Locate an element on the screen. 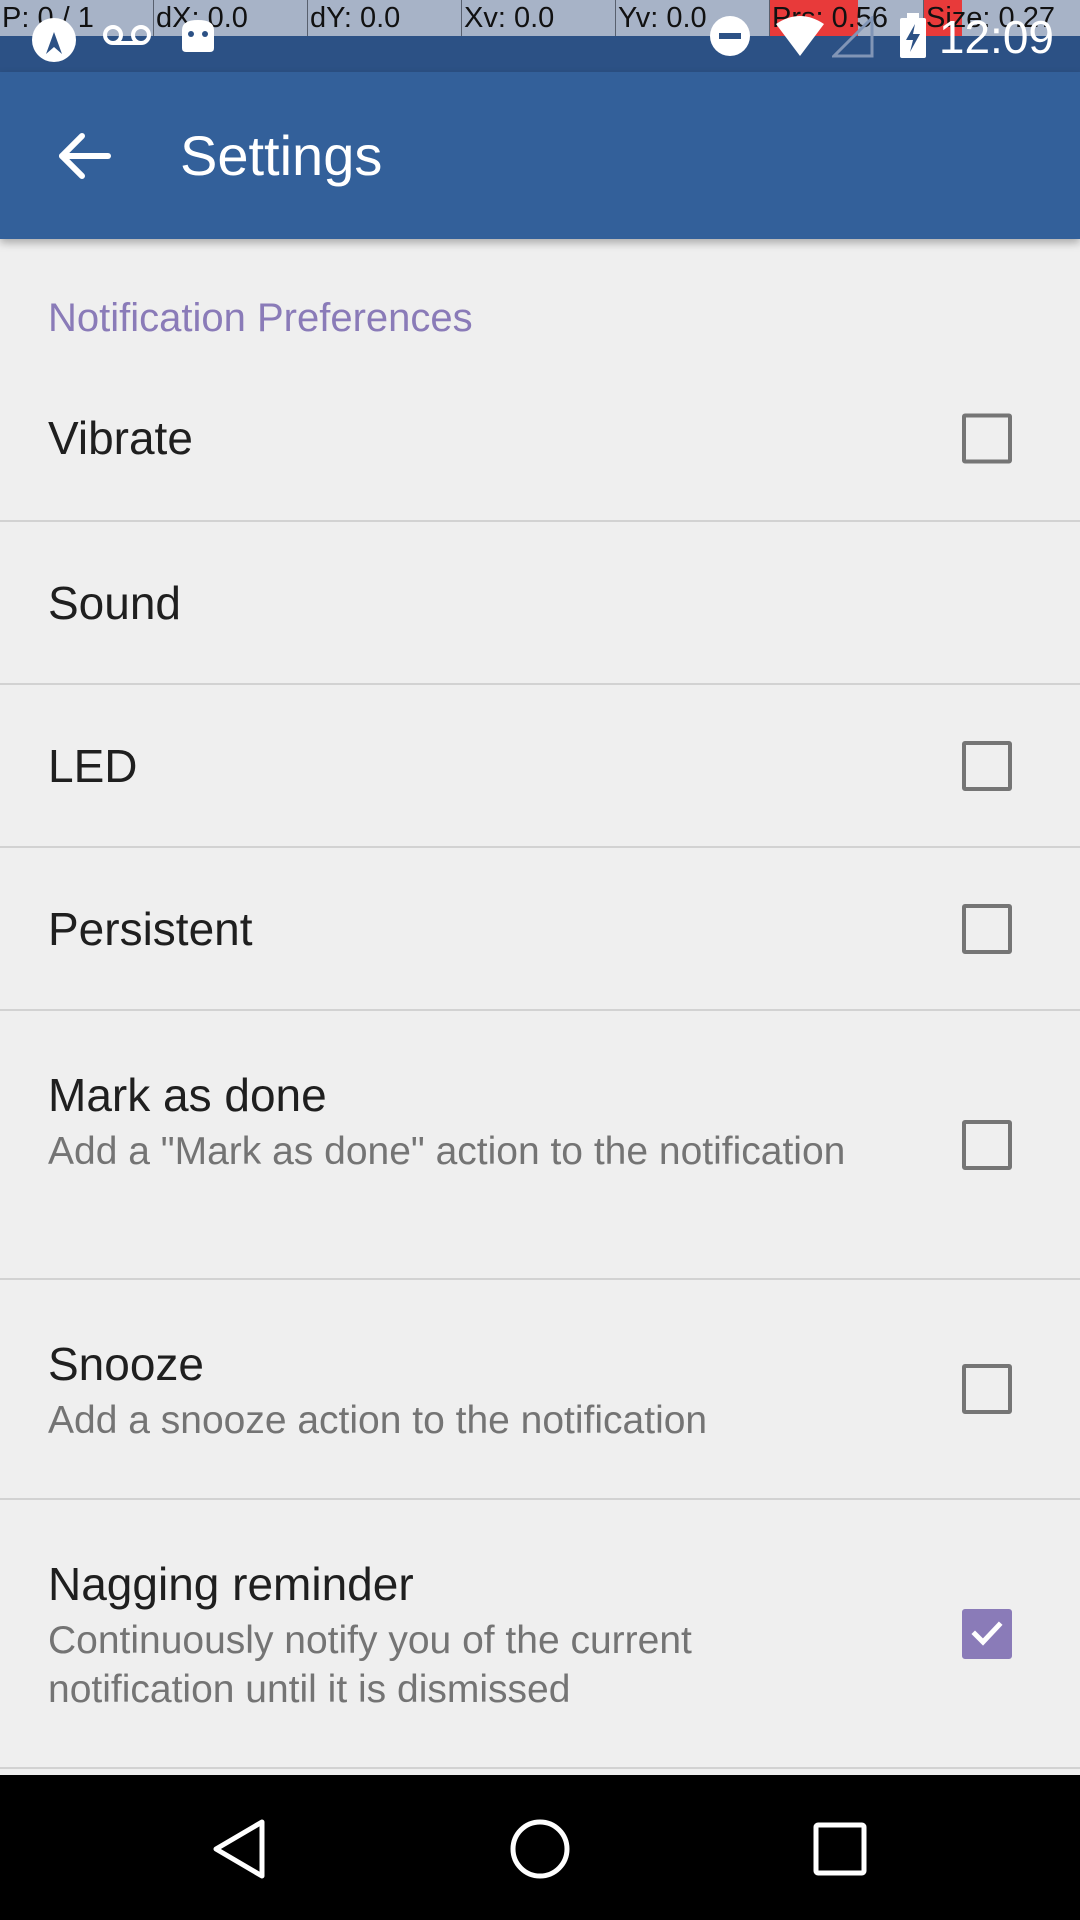 The height and width of the screenshot is (1920, 1080). pref-title: Nagging reminder is located at coordinates (231, 1584).